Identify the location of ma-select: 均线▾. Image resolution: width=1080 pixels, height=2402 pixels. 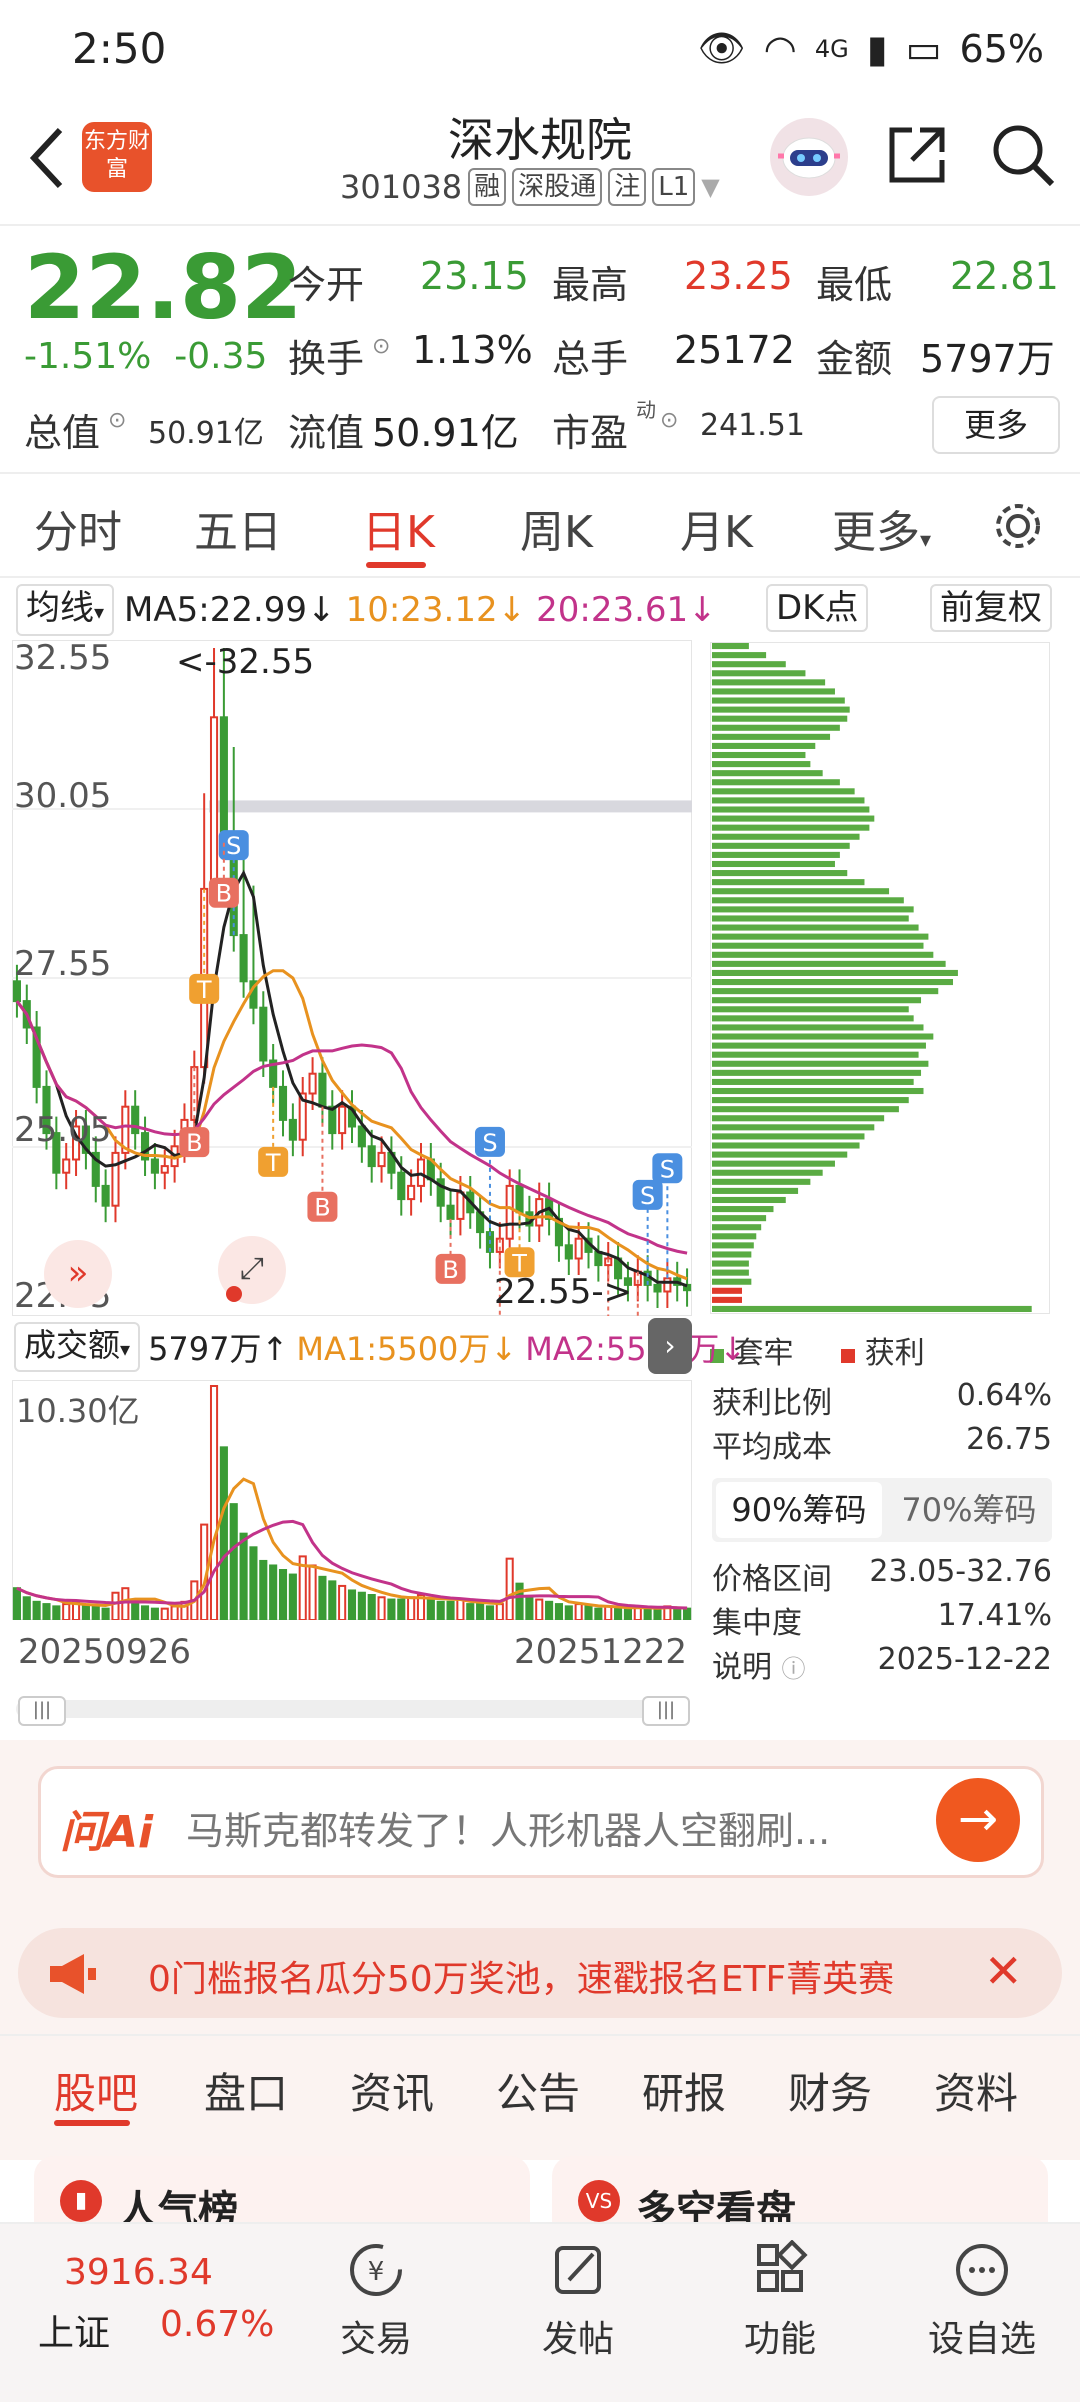
(65, 610).